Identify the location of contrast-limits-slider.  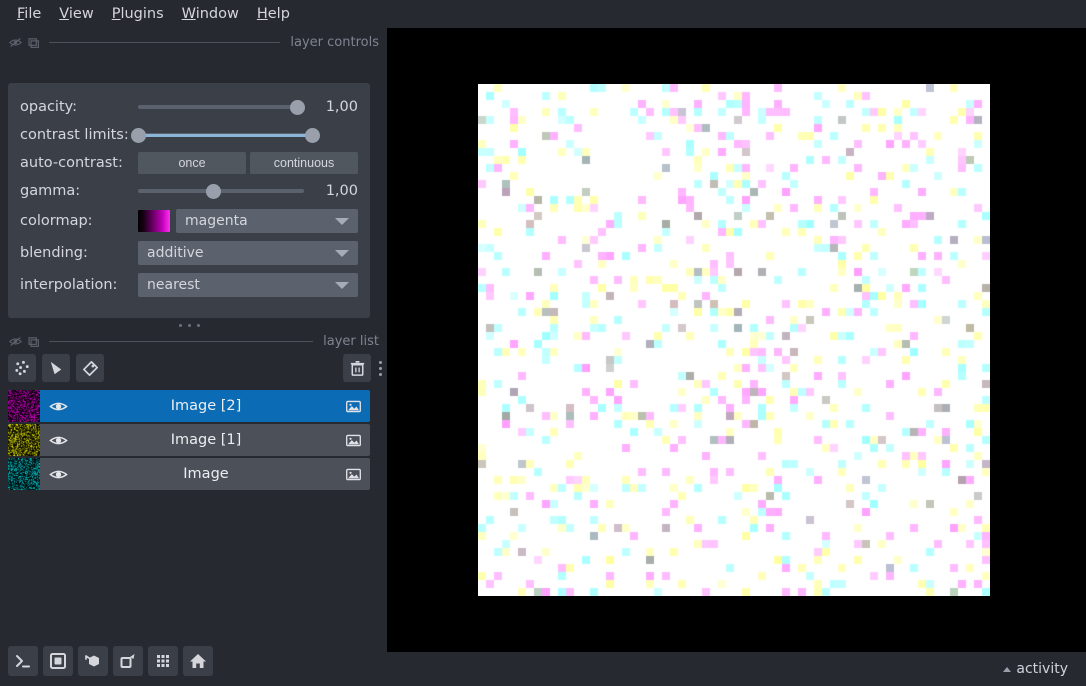
(225, 135).